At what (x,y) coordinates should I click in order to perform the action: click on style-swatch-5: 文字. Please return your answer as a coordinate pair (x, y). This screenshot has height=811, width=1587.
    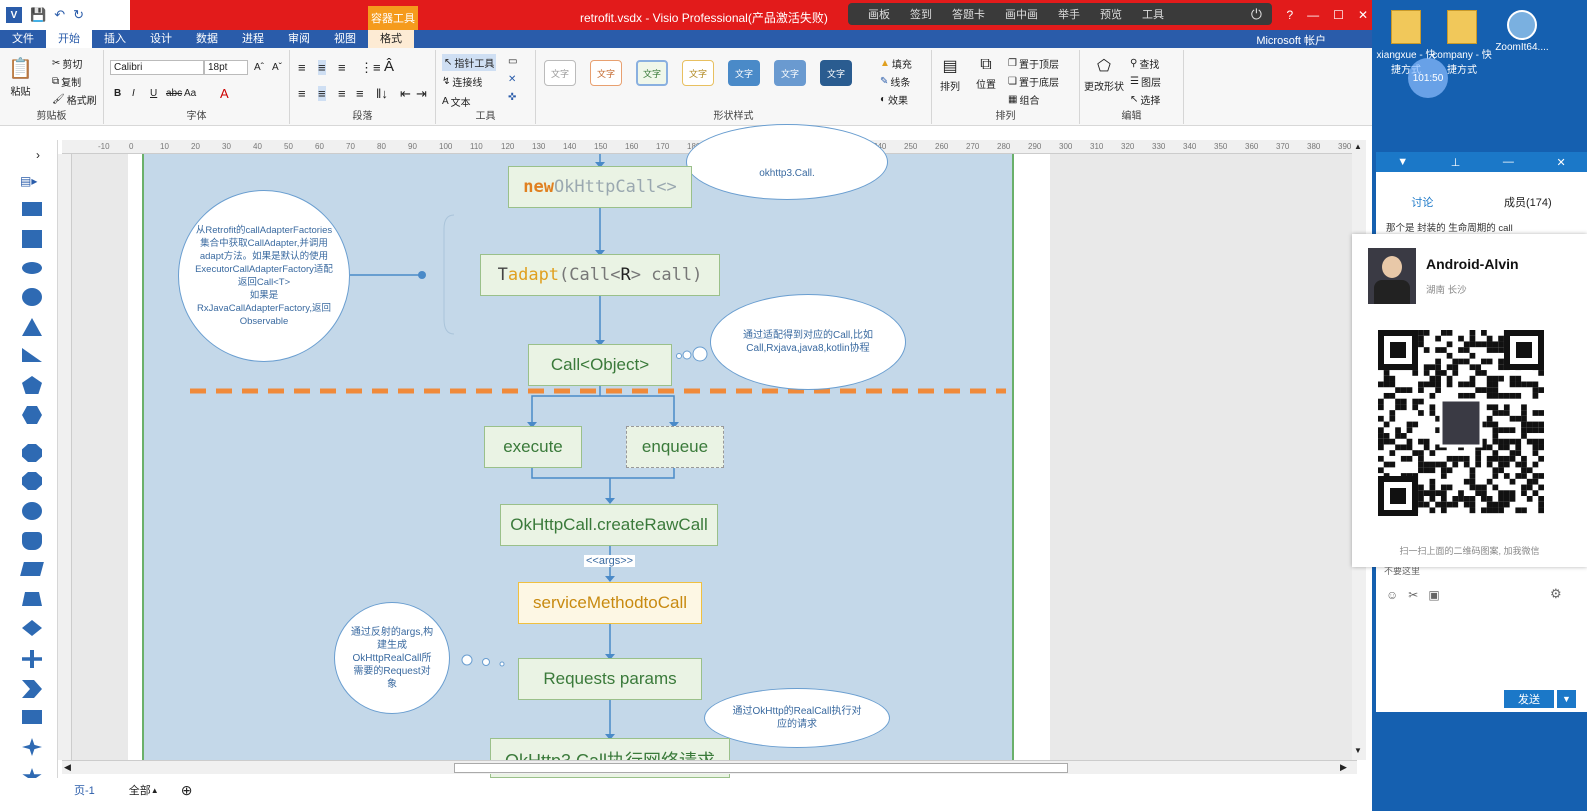
    Looking at the image, I should click on (744, 73).